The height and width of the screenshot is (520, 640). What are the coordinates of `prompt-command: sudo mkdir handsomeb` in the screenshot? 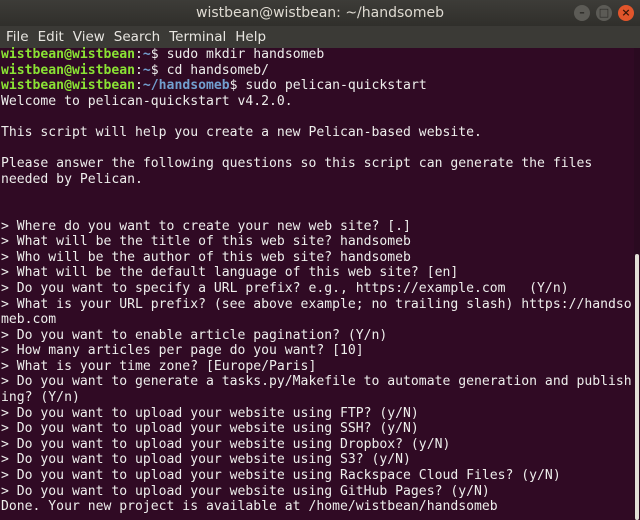 It's located at (241, 54).